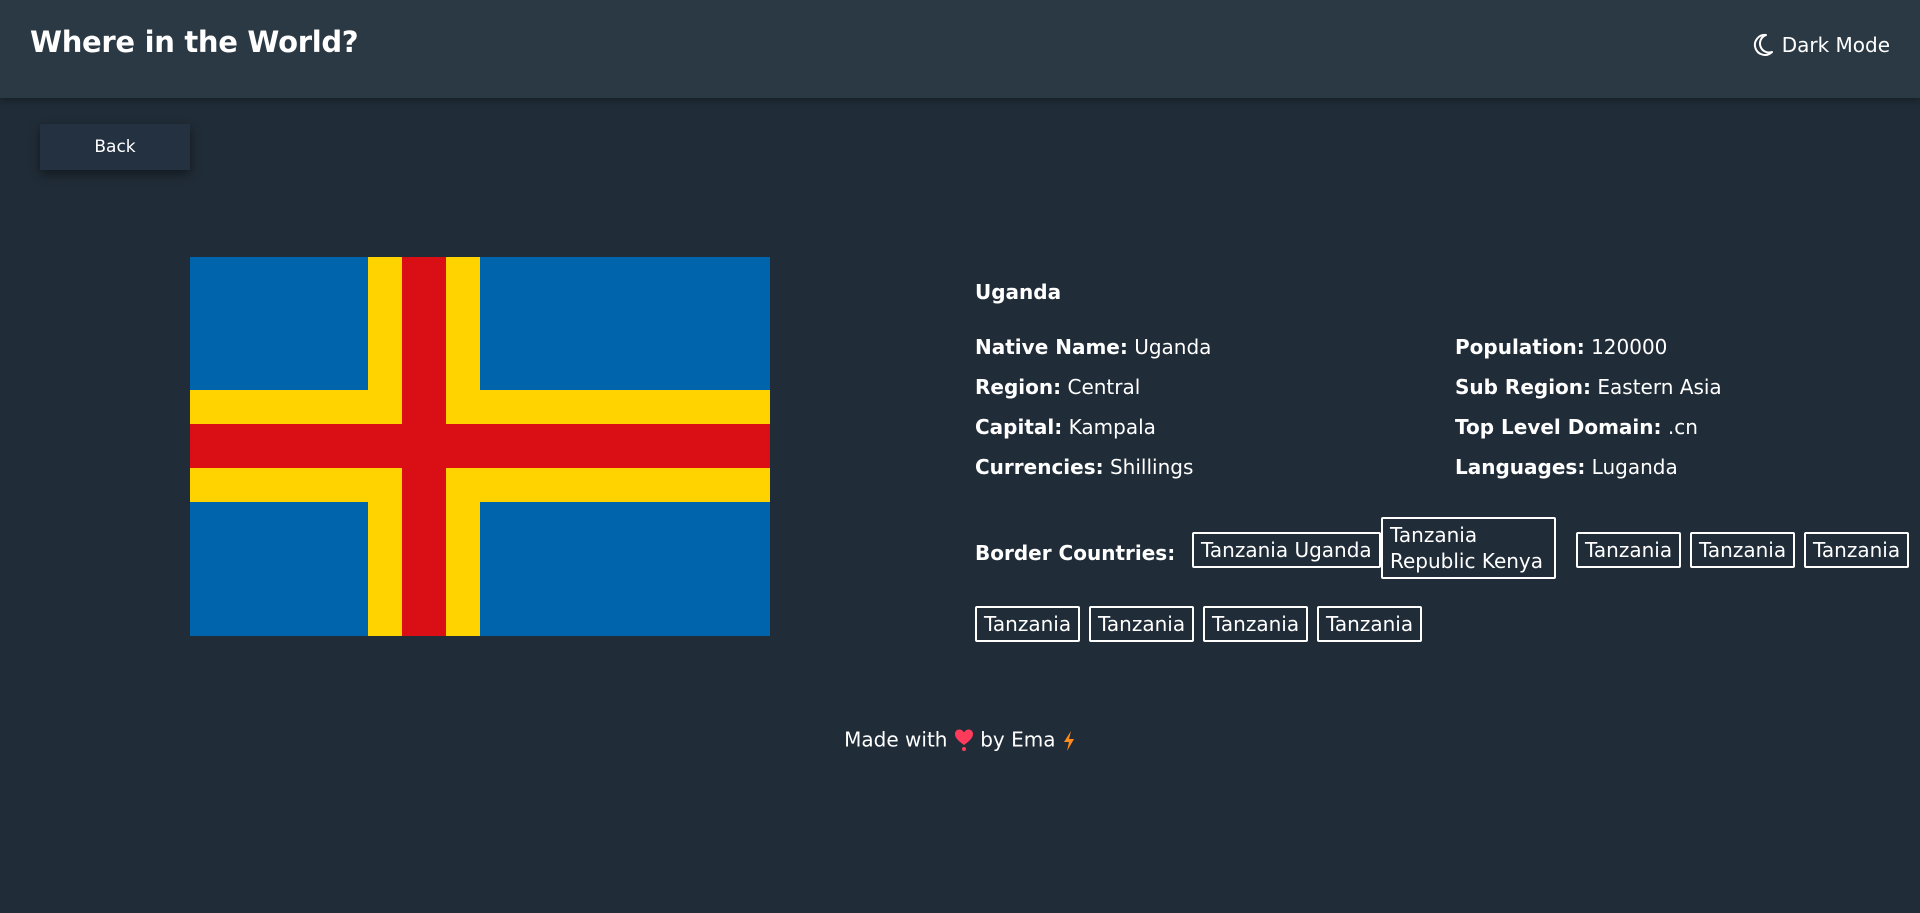 This screenshot has width=1920, height=913. I want to click on currencies-value: Shillings, so click(1151, 467).